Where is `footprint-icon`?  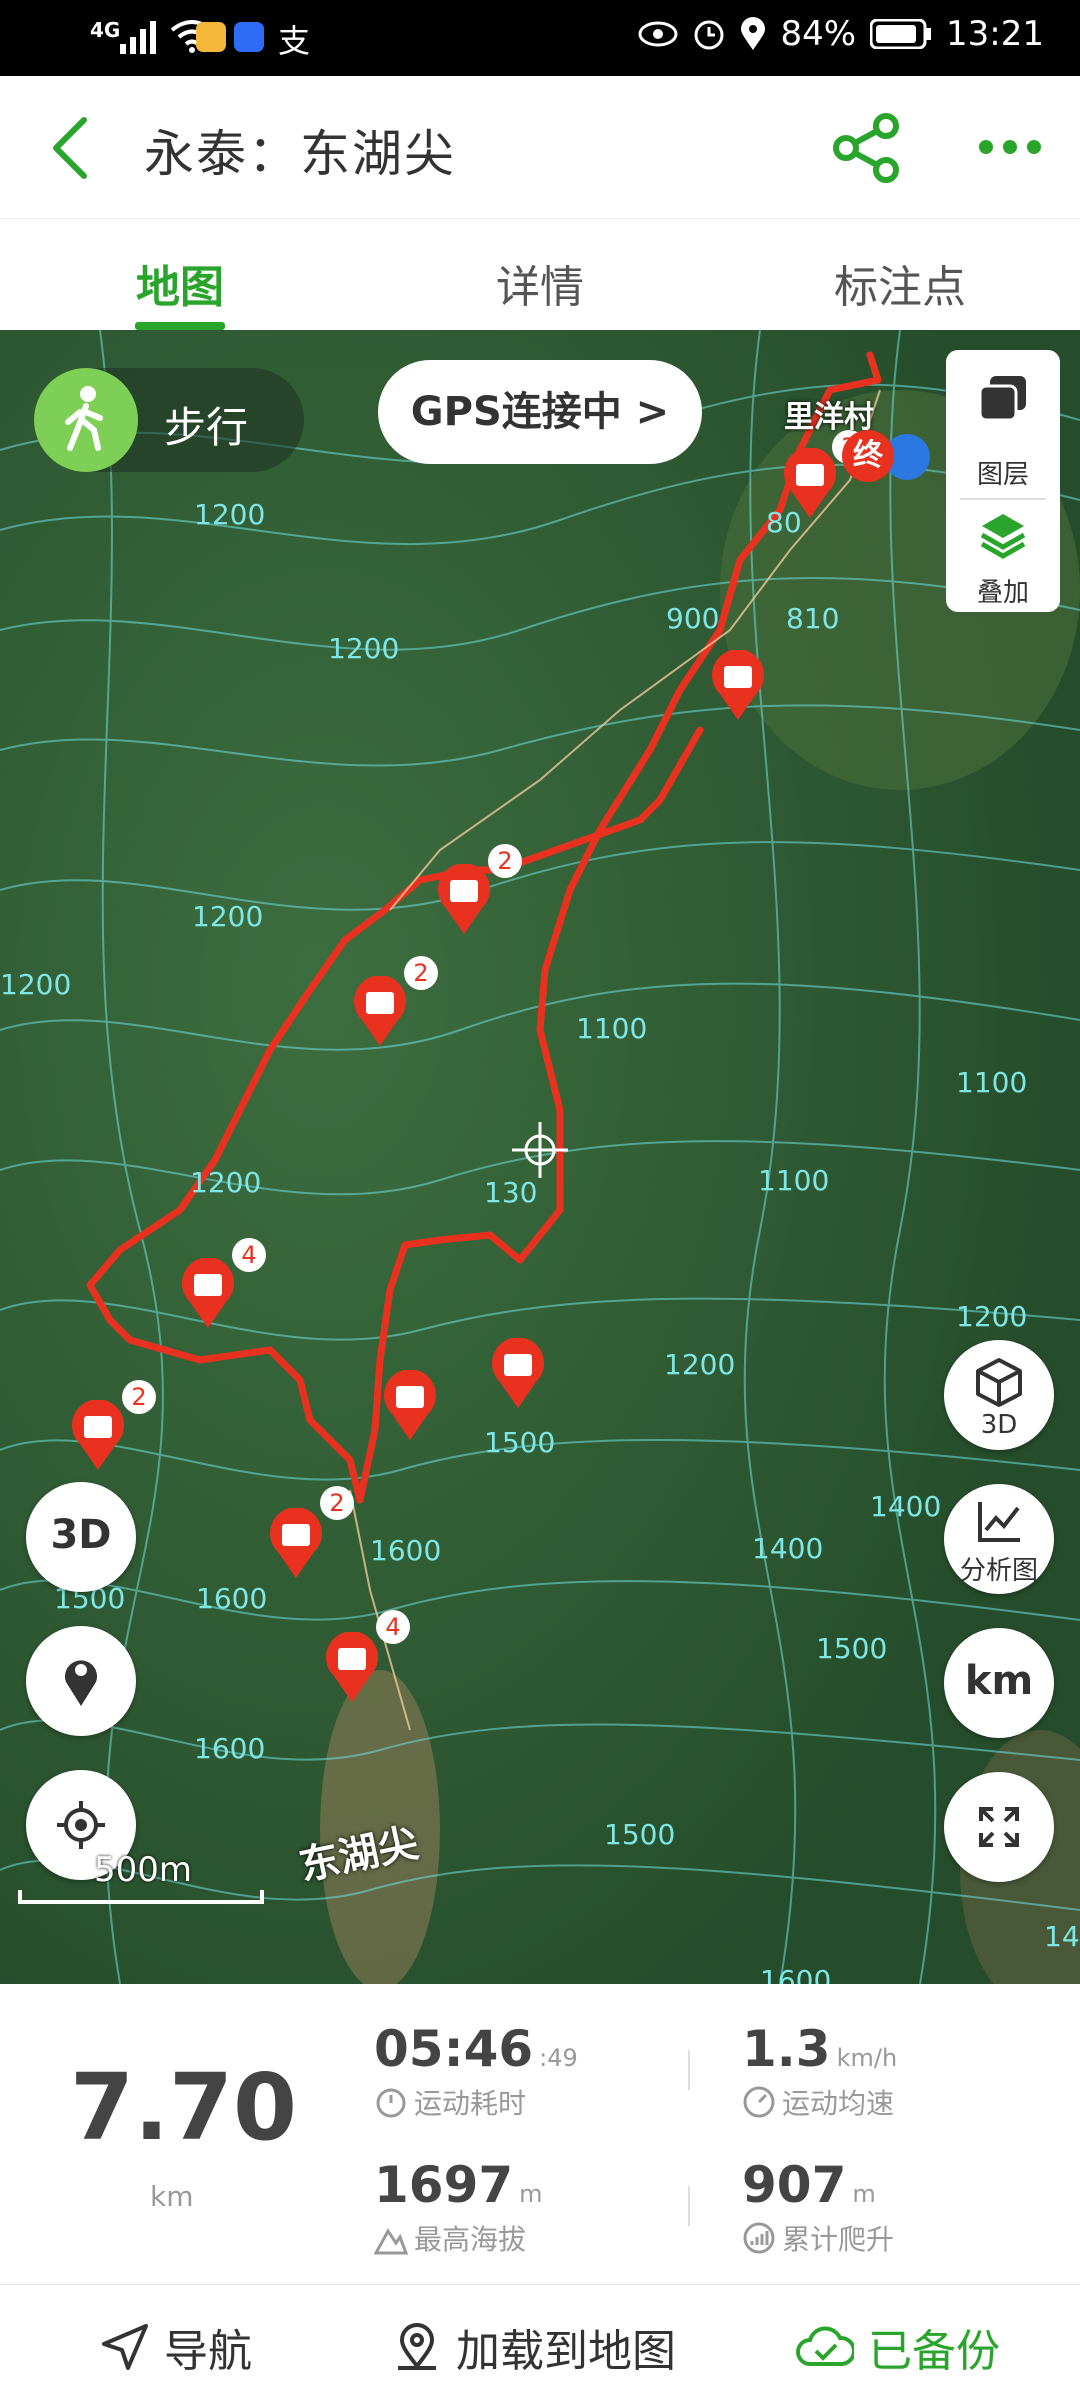
footprint-icon is located at coordinates (81, 1683).